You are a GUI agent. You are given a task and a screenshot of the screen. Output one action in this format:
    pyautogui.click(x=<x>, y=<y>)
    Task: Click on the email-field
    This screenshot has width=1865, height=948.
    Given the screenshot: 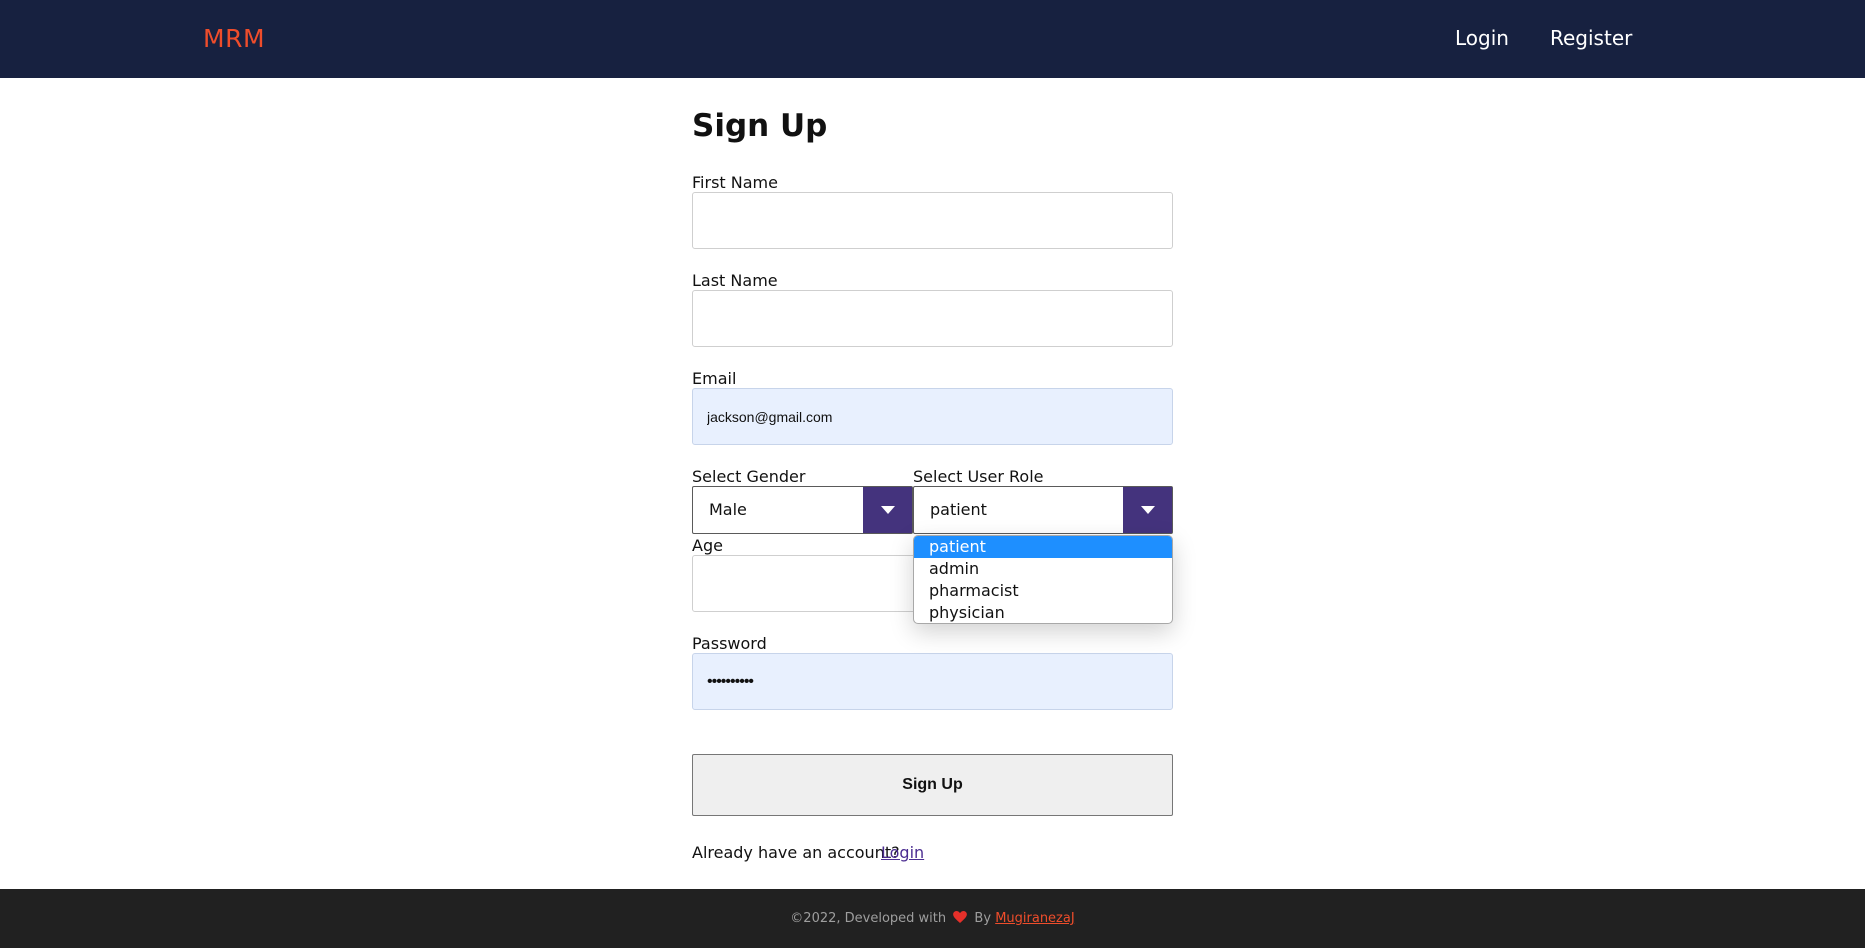 What is the action you would take?
    pyautogui.click(x=932, y=416)
    